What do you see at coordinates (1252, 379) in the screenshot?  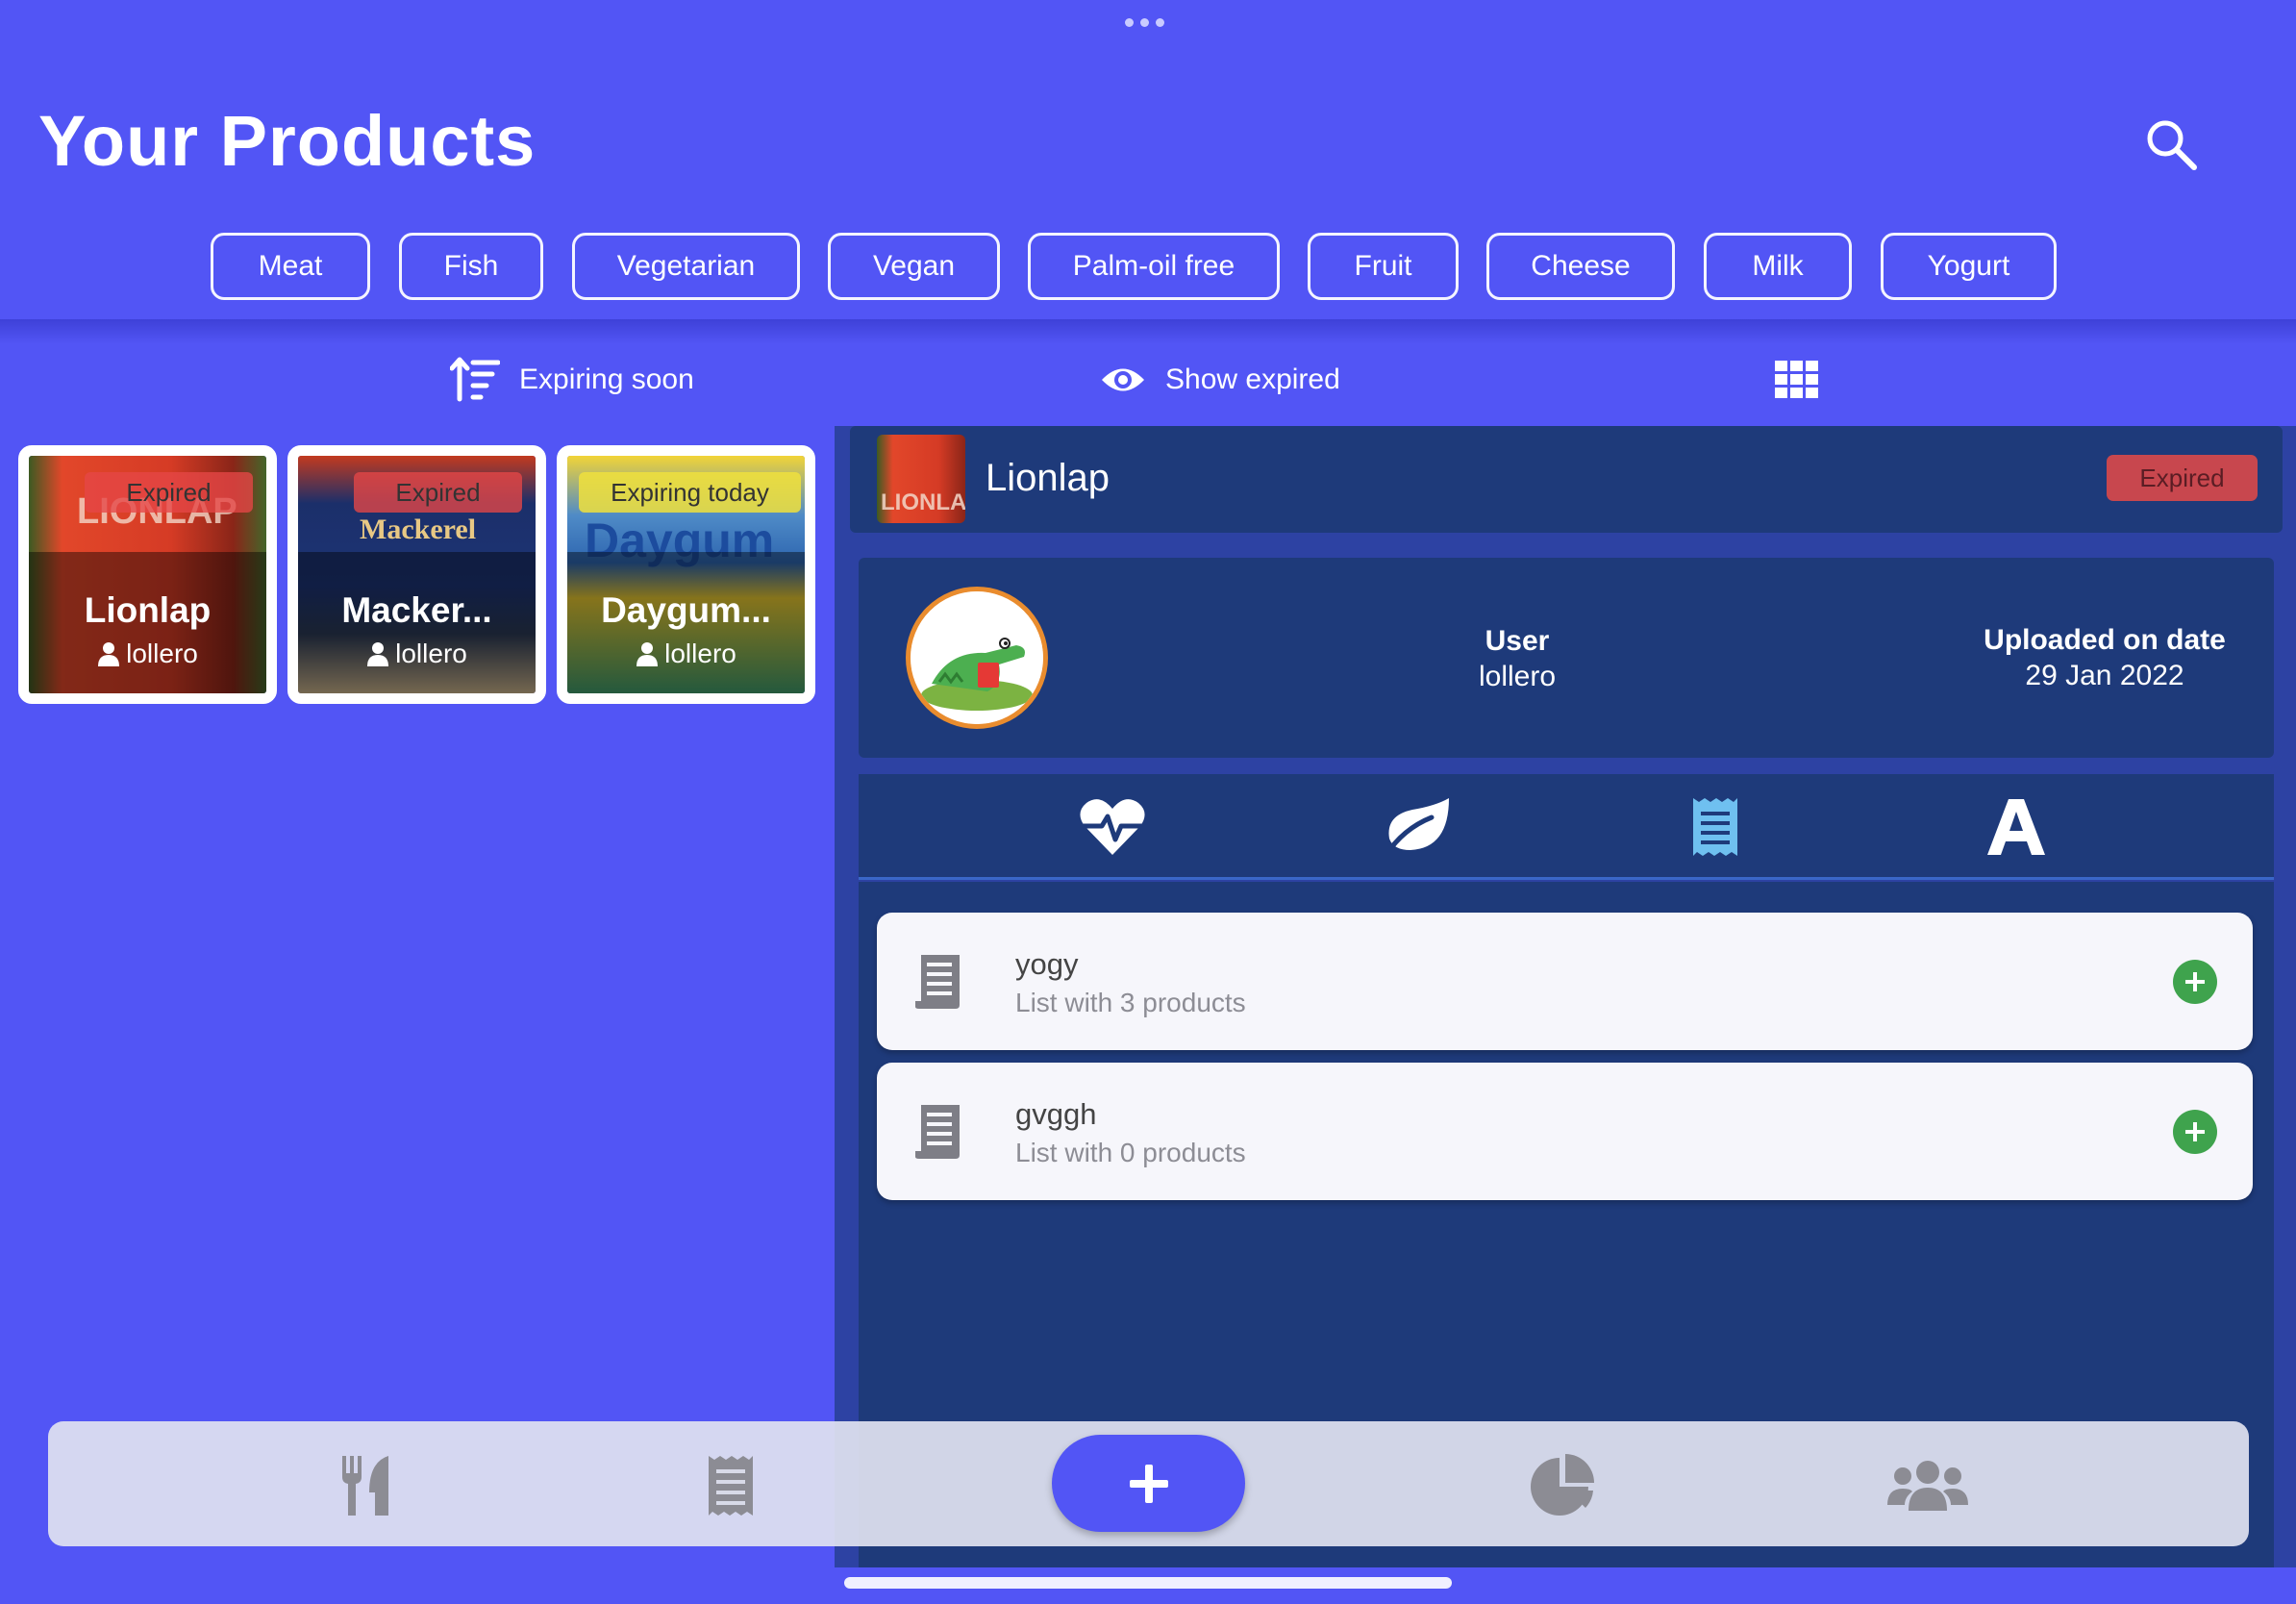 I see `show-expired-label: Show expired` at bounding box center [1252, 379].